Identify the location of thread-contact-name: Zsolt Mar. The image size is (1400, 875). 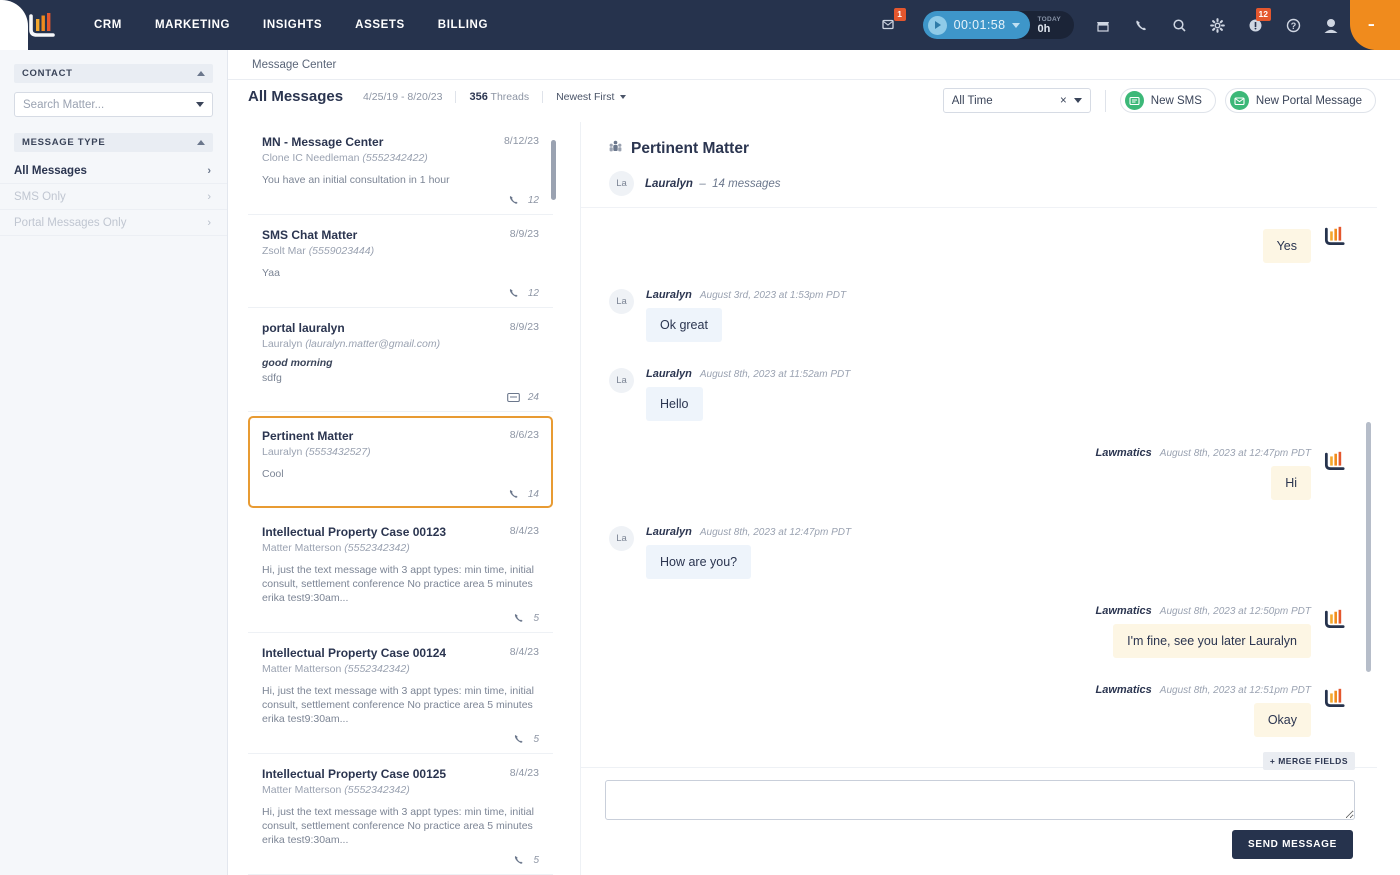
(284, 251).